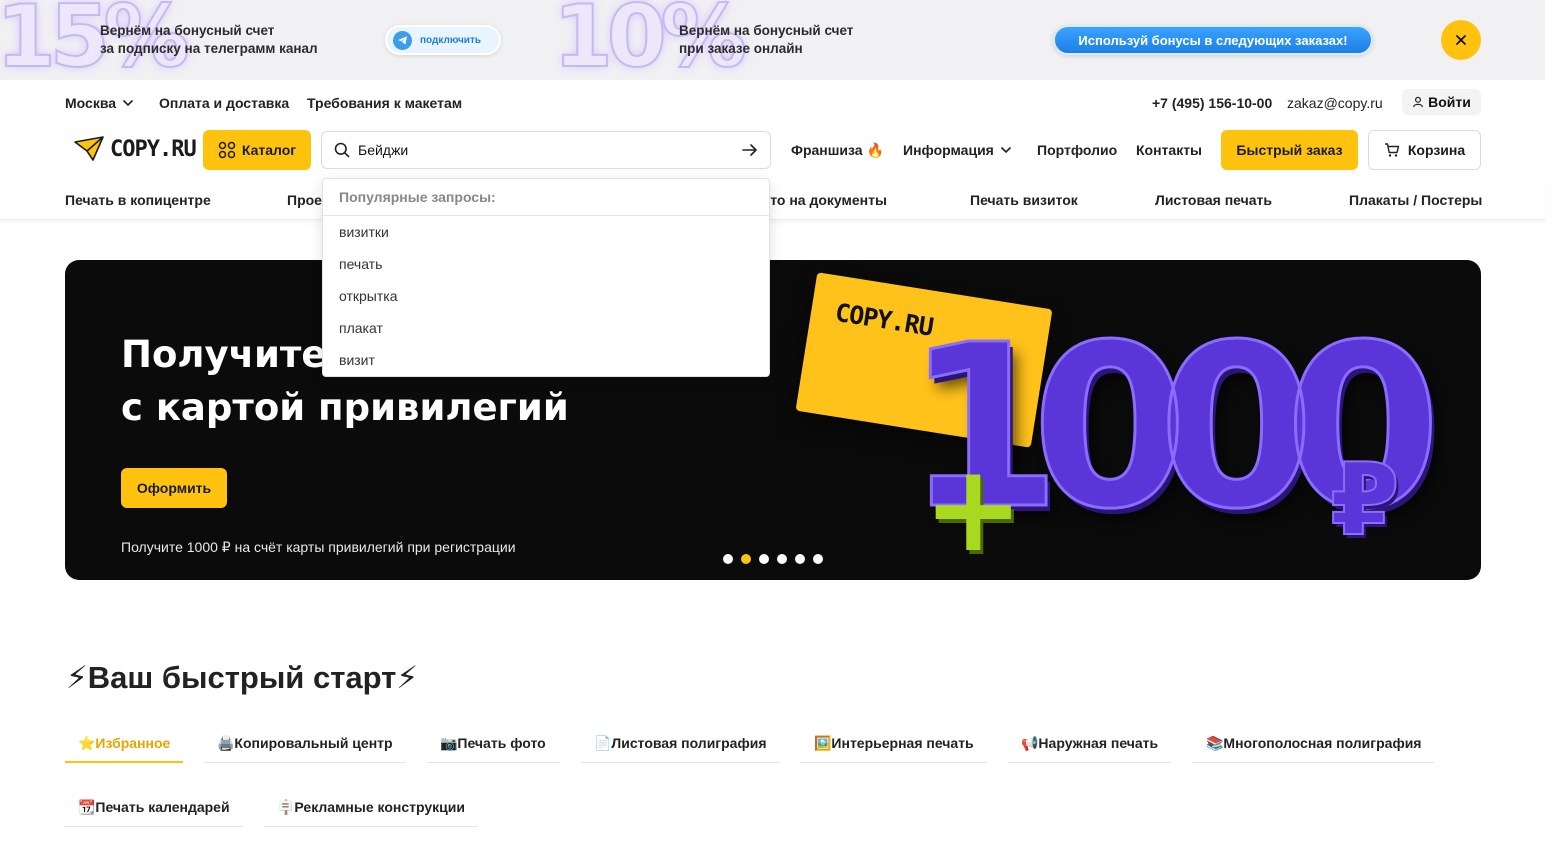 The image size is (1560, 850). What do you see at coordinates (773, 559) in the screenshot?
I see `slider-dots` at bounding box center [773, 559].